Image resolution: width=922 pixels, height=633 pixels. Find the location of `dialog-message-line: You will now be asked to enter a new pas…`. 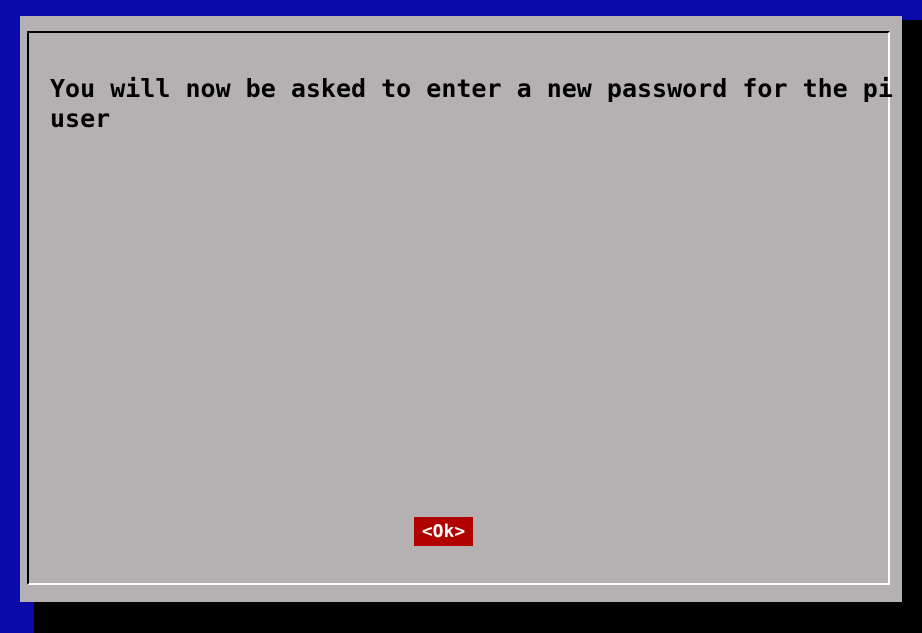

dialog-message-line: You will now be asked to enter a new pas… is located at coordinates (471, 88).